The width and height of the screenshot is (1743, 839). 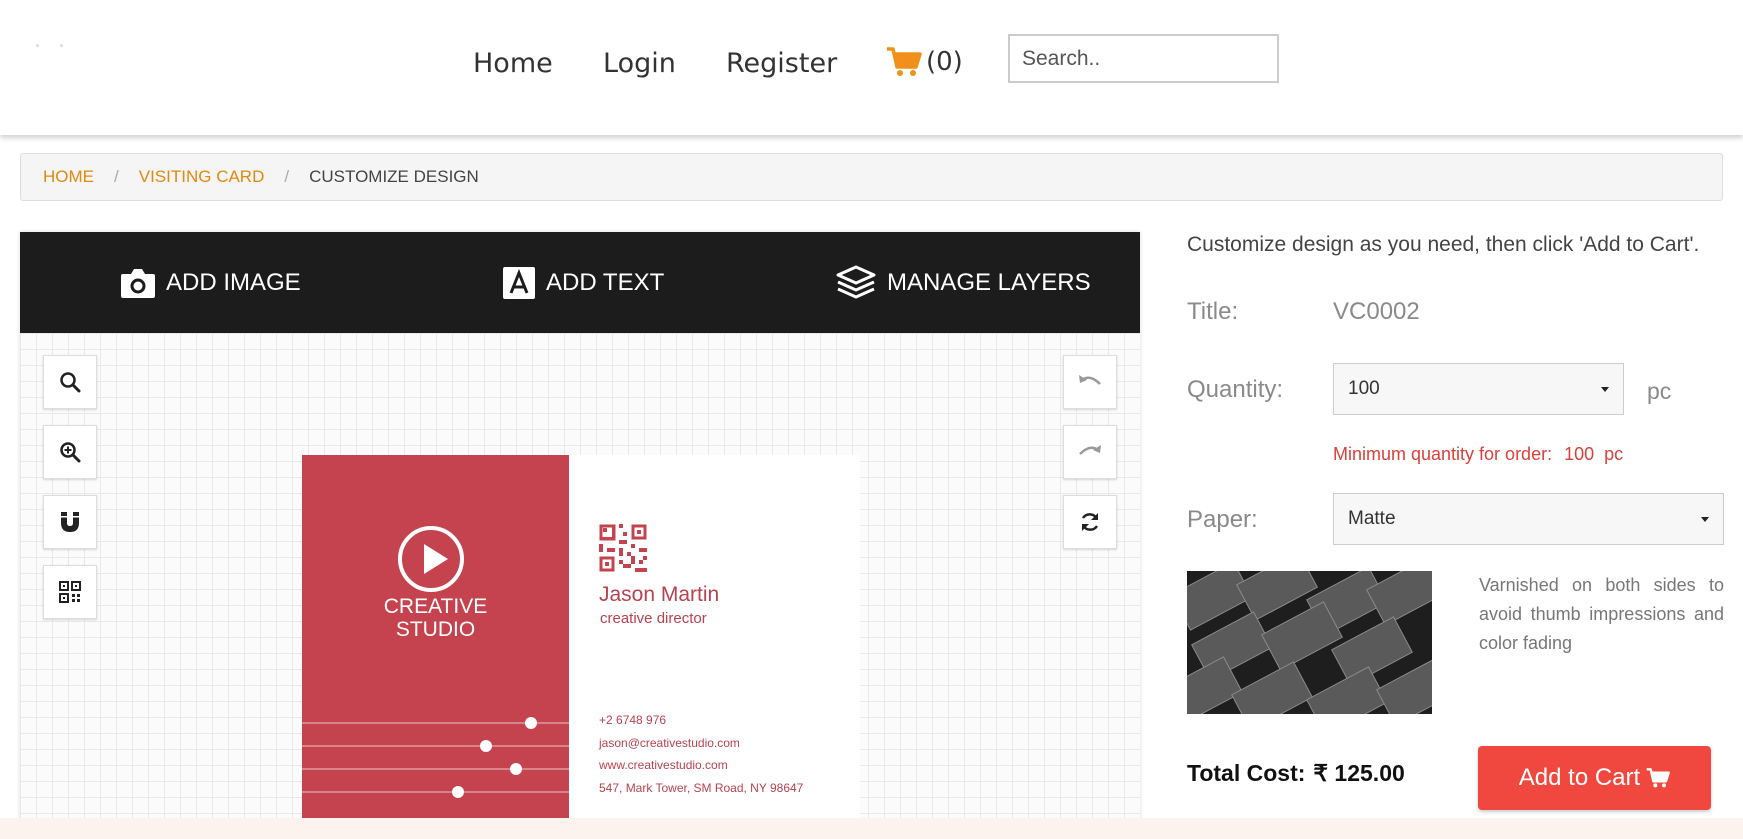 I want to click on search-icon, so click(x=70, y=382).